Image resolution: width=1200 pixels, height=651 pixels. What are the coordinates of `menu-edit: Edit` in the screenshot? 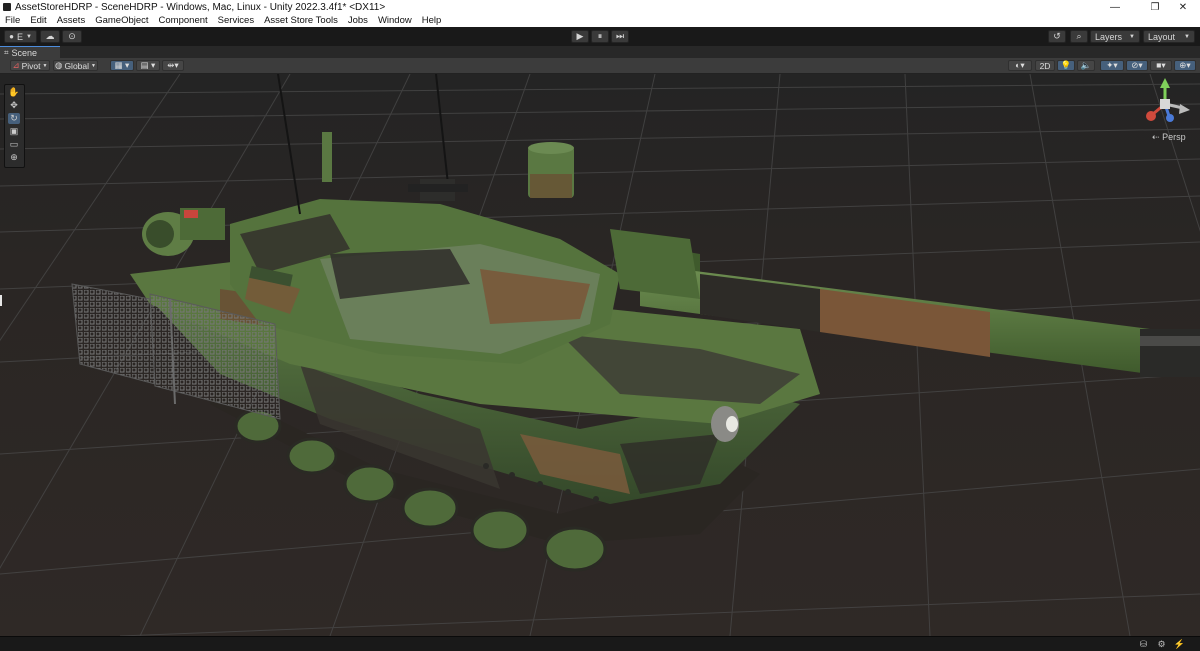 It's located at (38, 20).